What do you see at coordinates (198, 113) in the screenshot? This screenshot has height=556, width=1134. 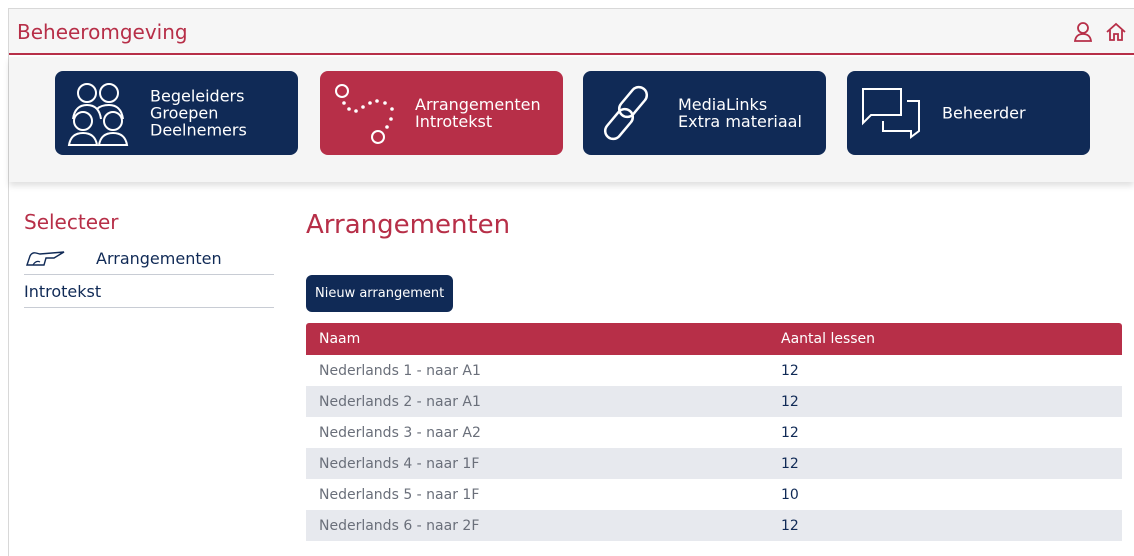 I see `tile-label: Begeleiders Groepen Deelnemers` at bounding box center [198, 113].